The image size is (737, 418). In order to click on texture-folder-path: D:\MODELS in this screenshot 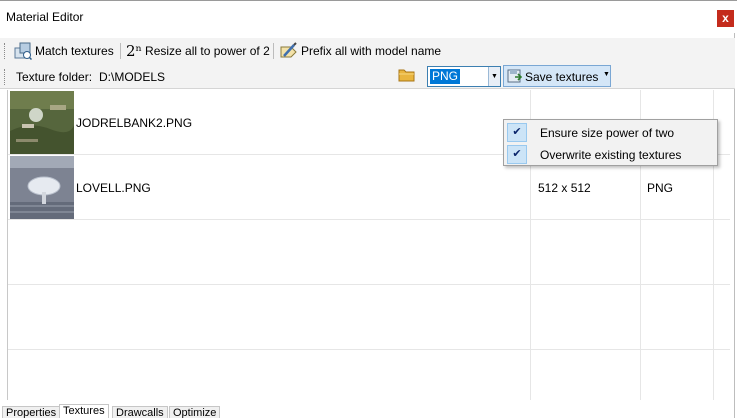, I will do `click(132, 77)`.